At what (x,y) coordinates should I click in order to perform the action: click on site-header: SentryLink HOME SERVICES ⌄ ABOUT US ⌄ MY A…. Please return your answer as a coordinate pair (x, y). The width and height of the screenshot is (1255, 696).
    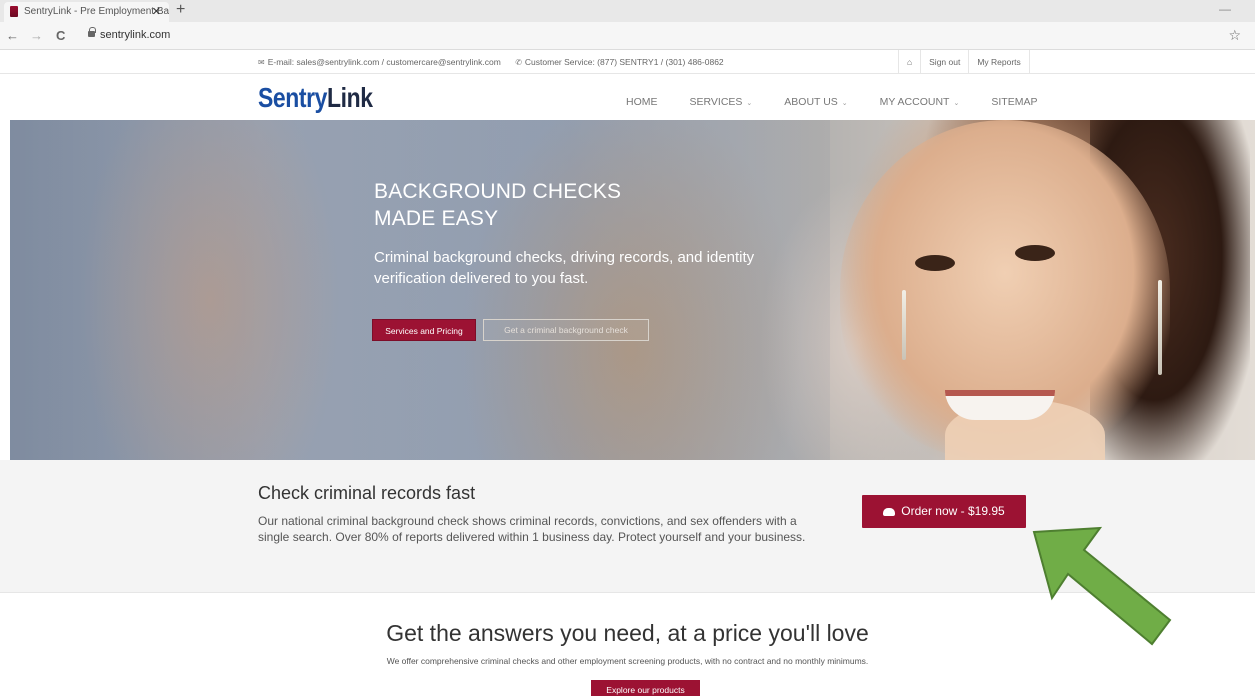
    Looking at the image, I should click on (627, 97).